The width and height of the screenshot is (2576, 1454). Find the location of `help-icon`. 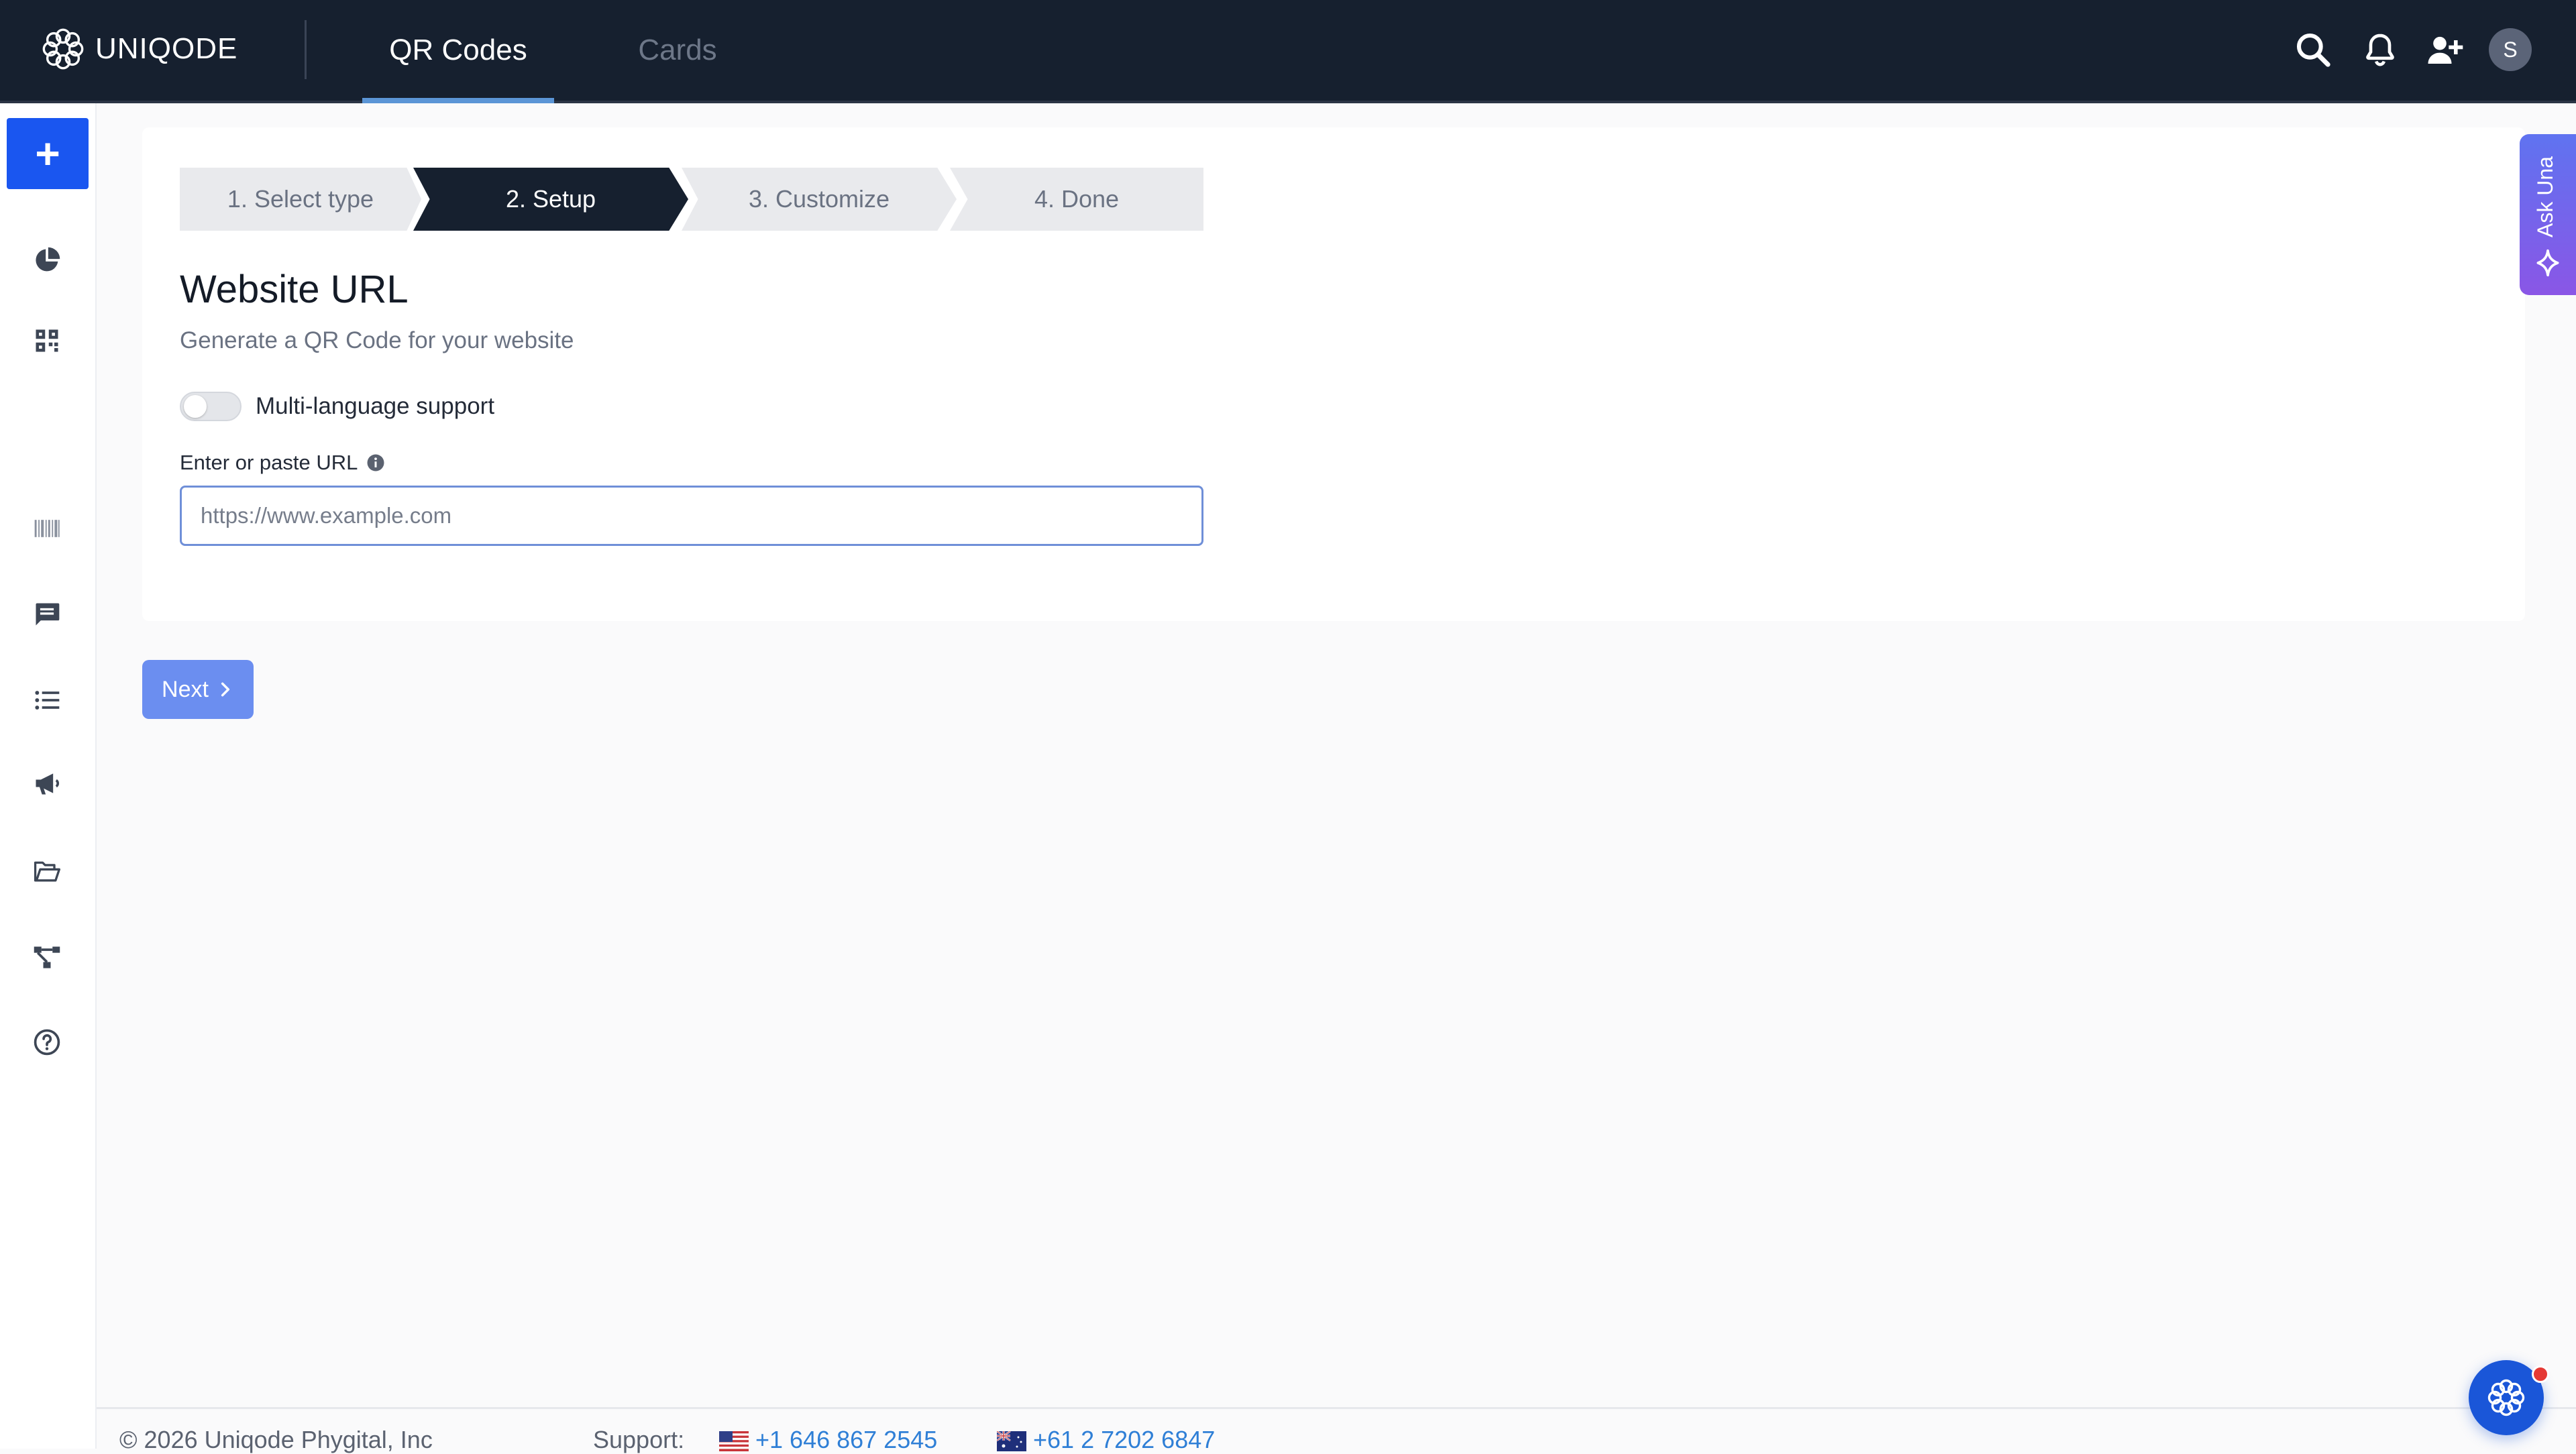

help-icon is located at coordinates (47, 1042).